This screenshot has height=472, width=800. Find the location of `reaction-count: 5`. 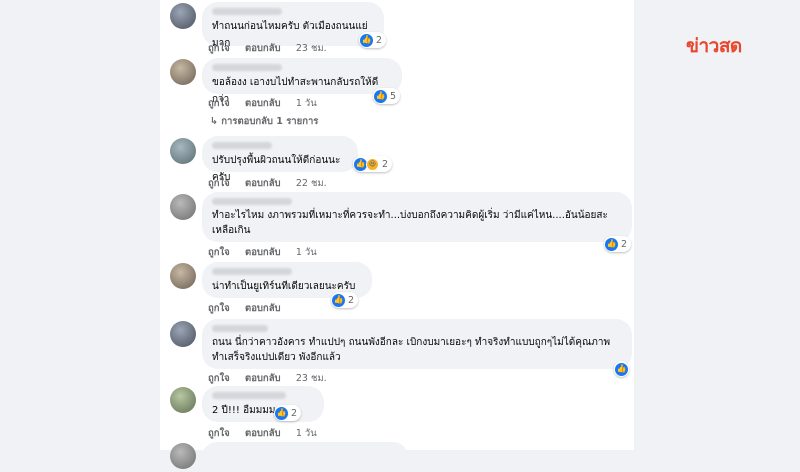

reaction-count: 5 is located at coordinates (393, 96).